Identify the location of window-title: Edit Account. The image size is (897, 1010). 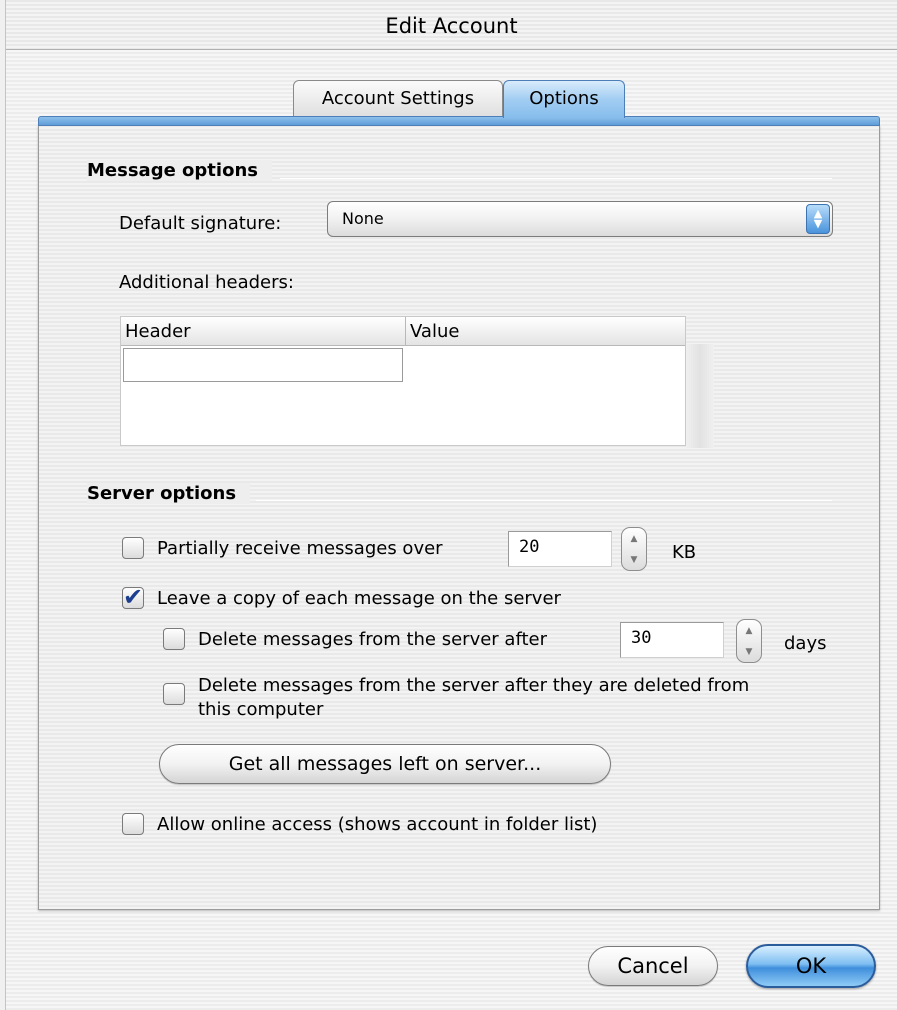
(451, 25).